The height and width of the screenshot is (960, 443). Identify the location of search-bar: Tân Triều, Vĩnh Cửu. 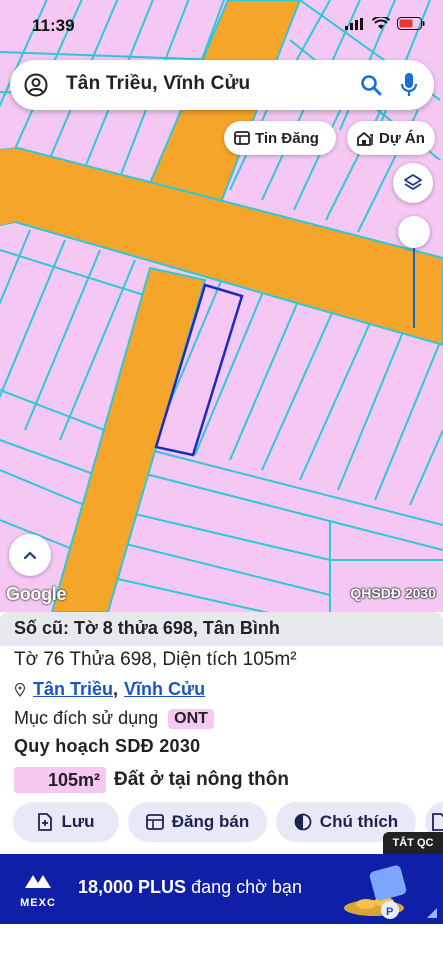
(222, 85).